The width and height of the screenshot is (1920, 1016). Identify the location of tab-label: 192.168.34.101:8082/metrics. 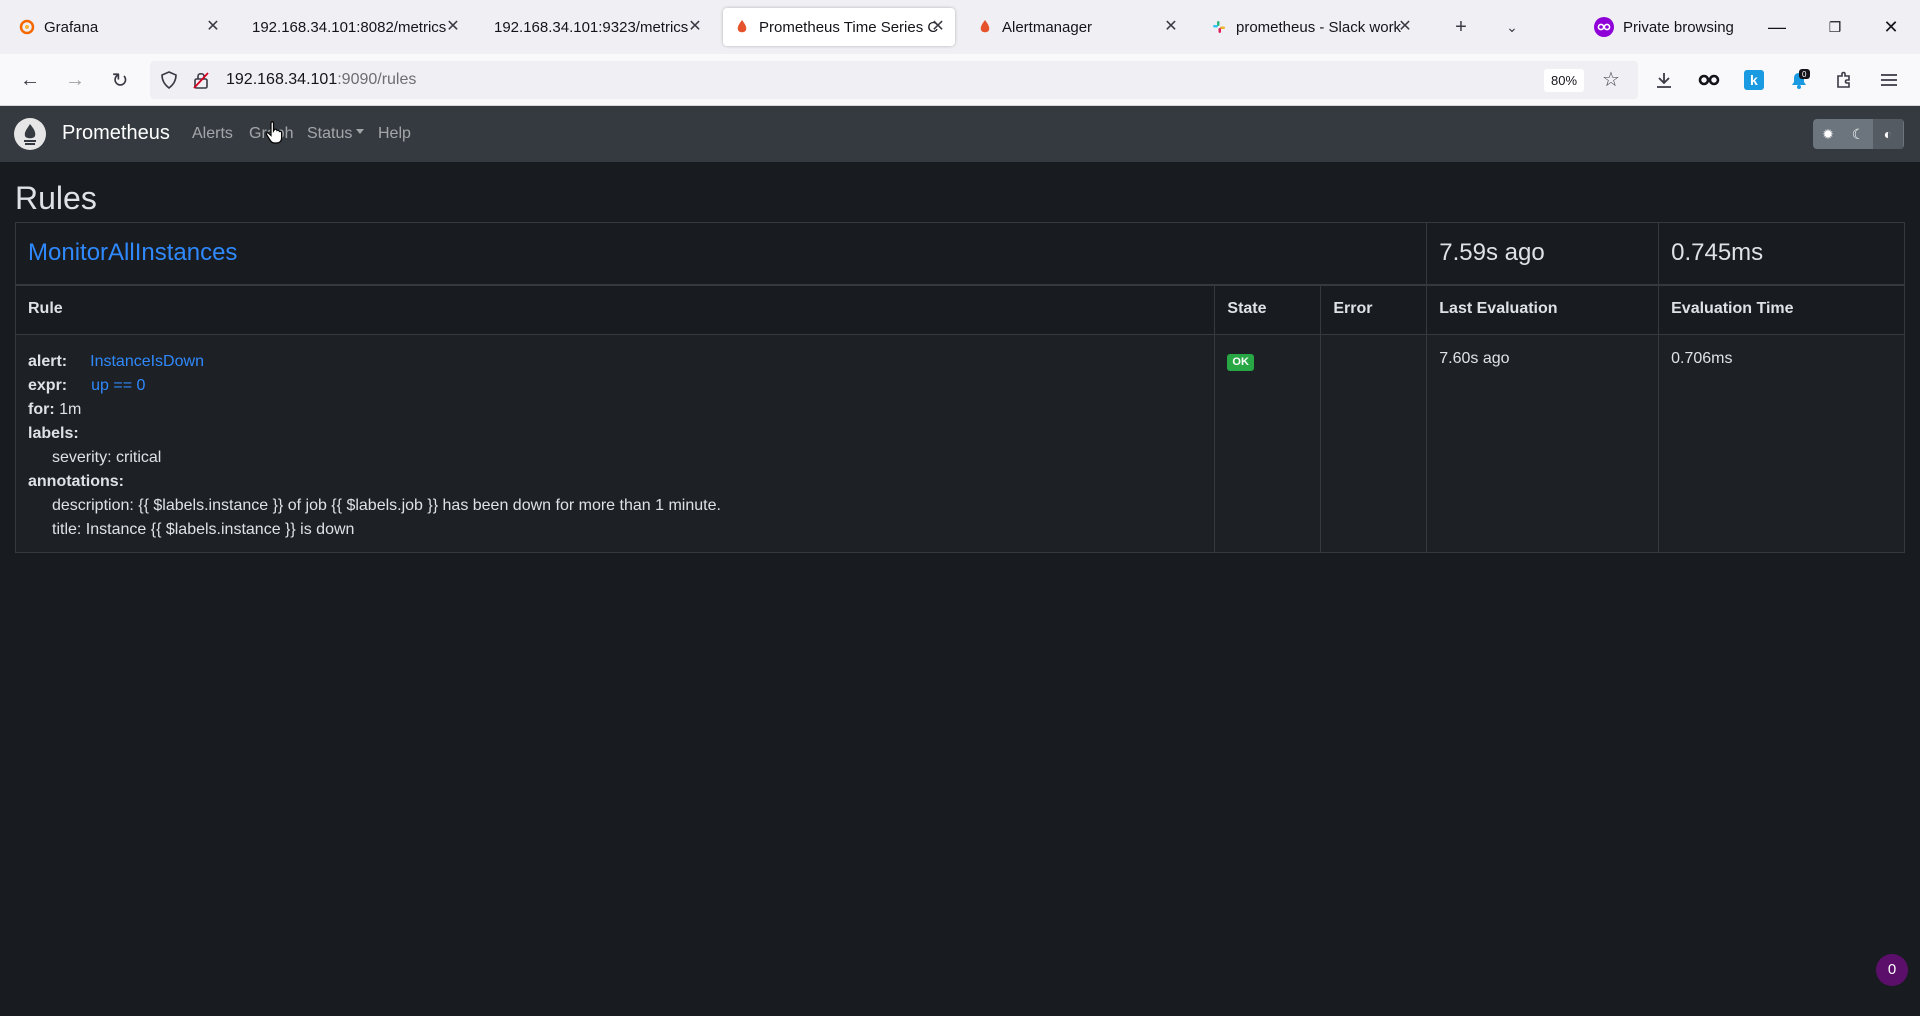
(349, 27).